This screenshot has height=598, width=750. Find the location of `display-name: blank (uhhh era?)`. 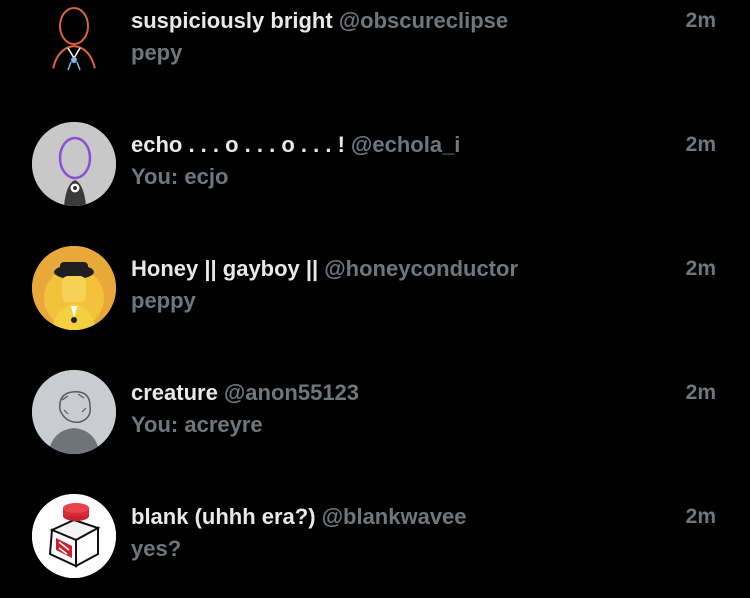

display-name: blank (uhhh era?) is located at coordinates (223, 516).